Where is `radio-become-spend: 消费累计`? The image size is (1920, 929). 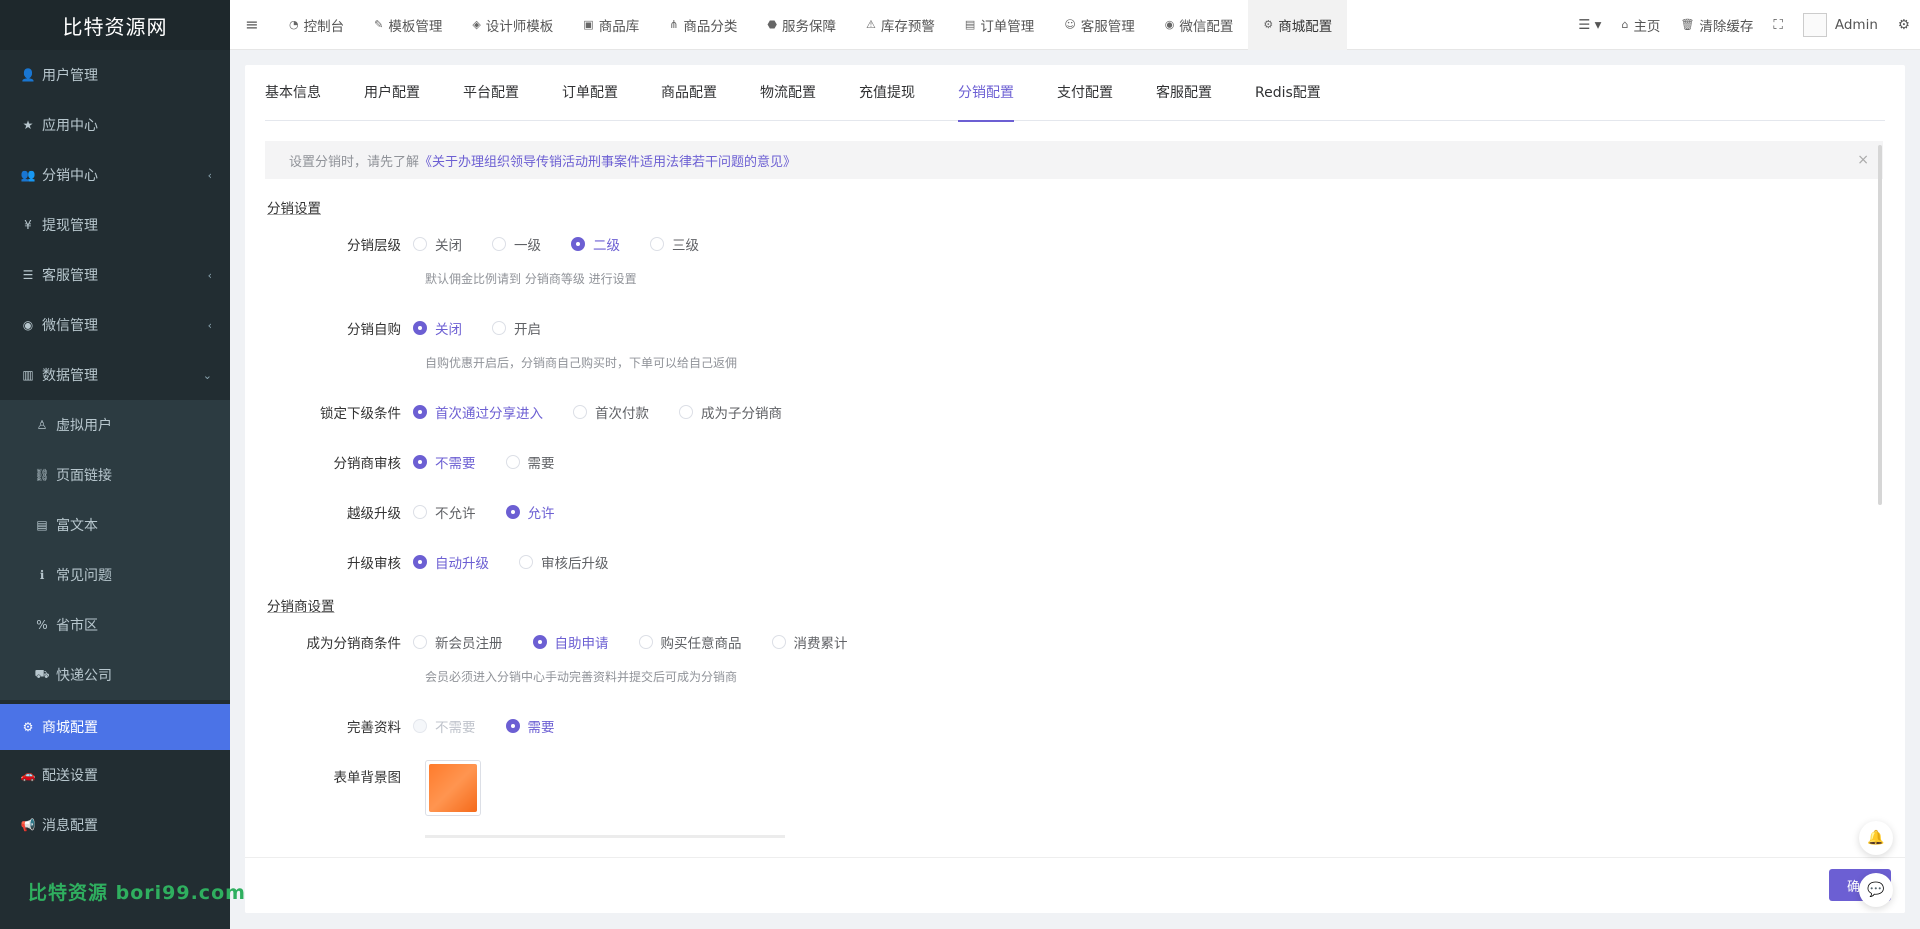
radio-become-spend: 消费累计 is located at coordinates (809, 642).